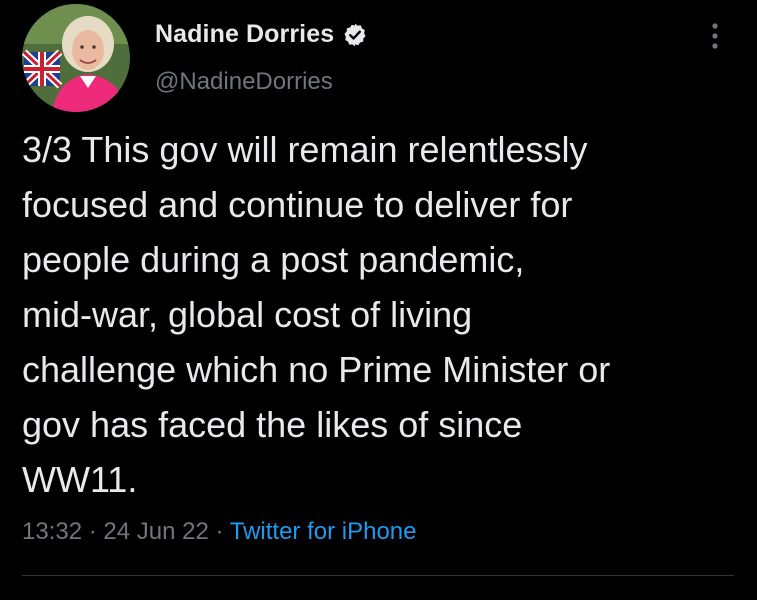  I want to click on avatar-photo-icon, so click(76, 58).